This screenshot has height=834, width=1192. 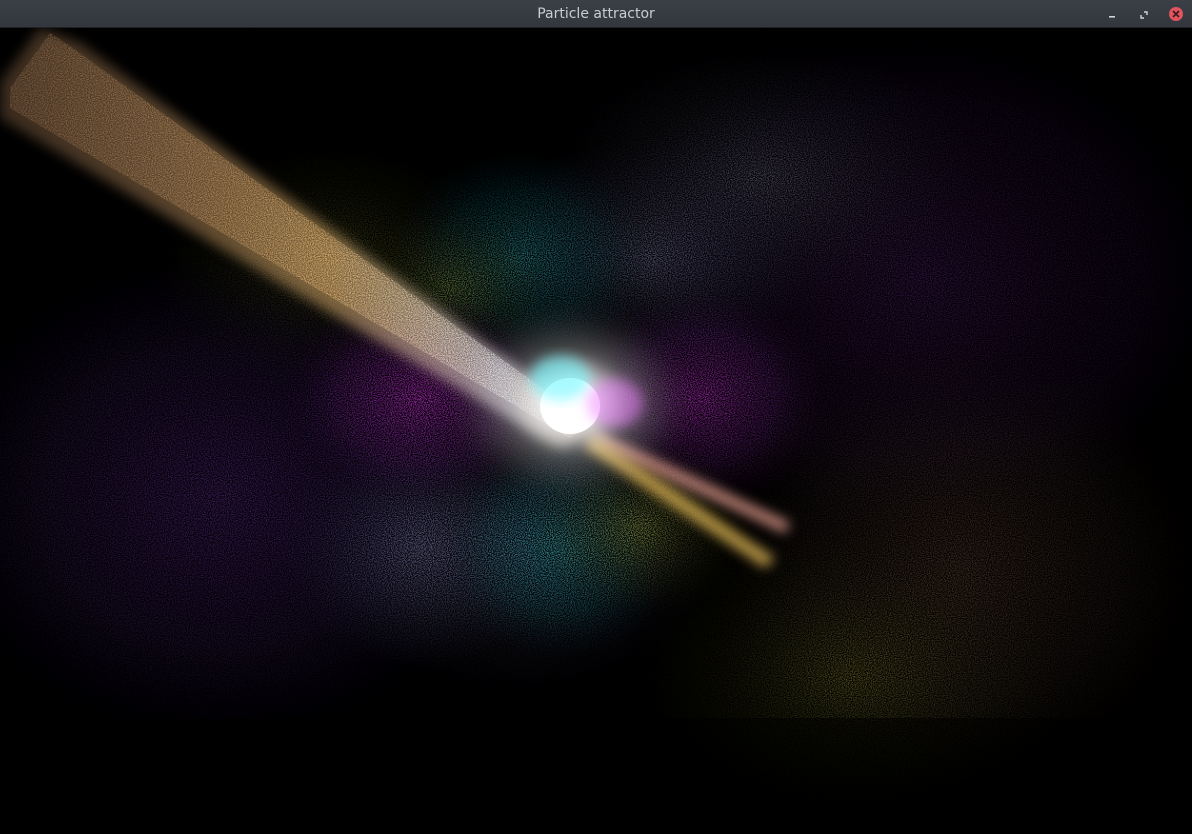 What do you see at coordinates (570, 403) in the screenshot?
I see `attractor-core` at bounding box center [570, 403].